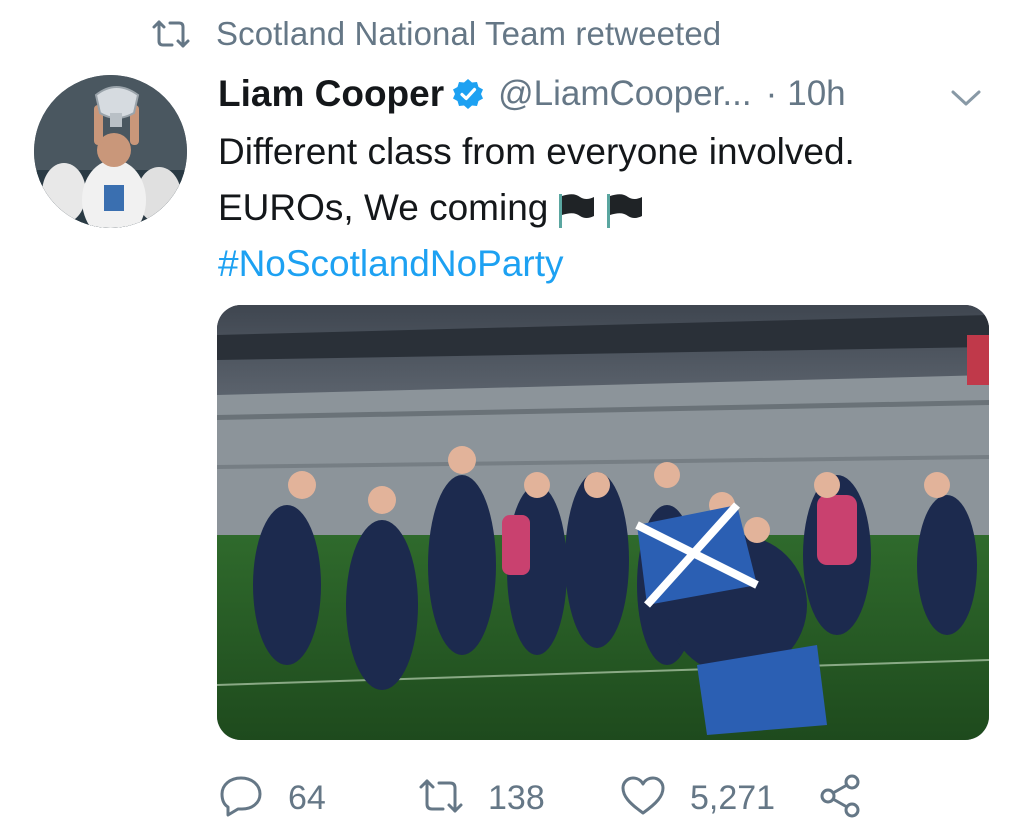 This screenshot has height=833, width=1023. Describe the element at coordinates (110, 151) in the screenshot. I see `avatar` at that location.